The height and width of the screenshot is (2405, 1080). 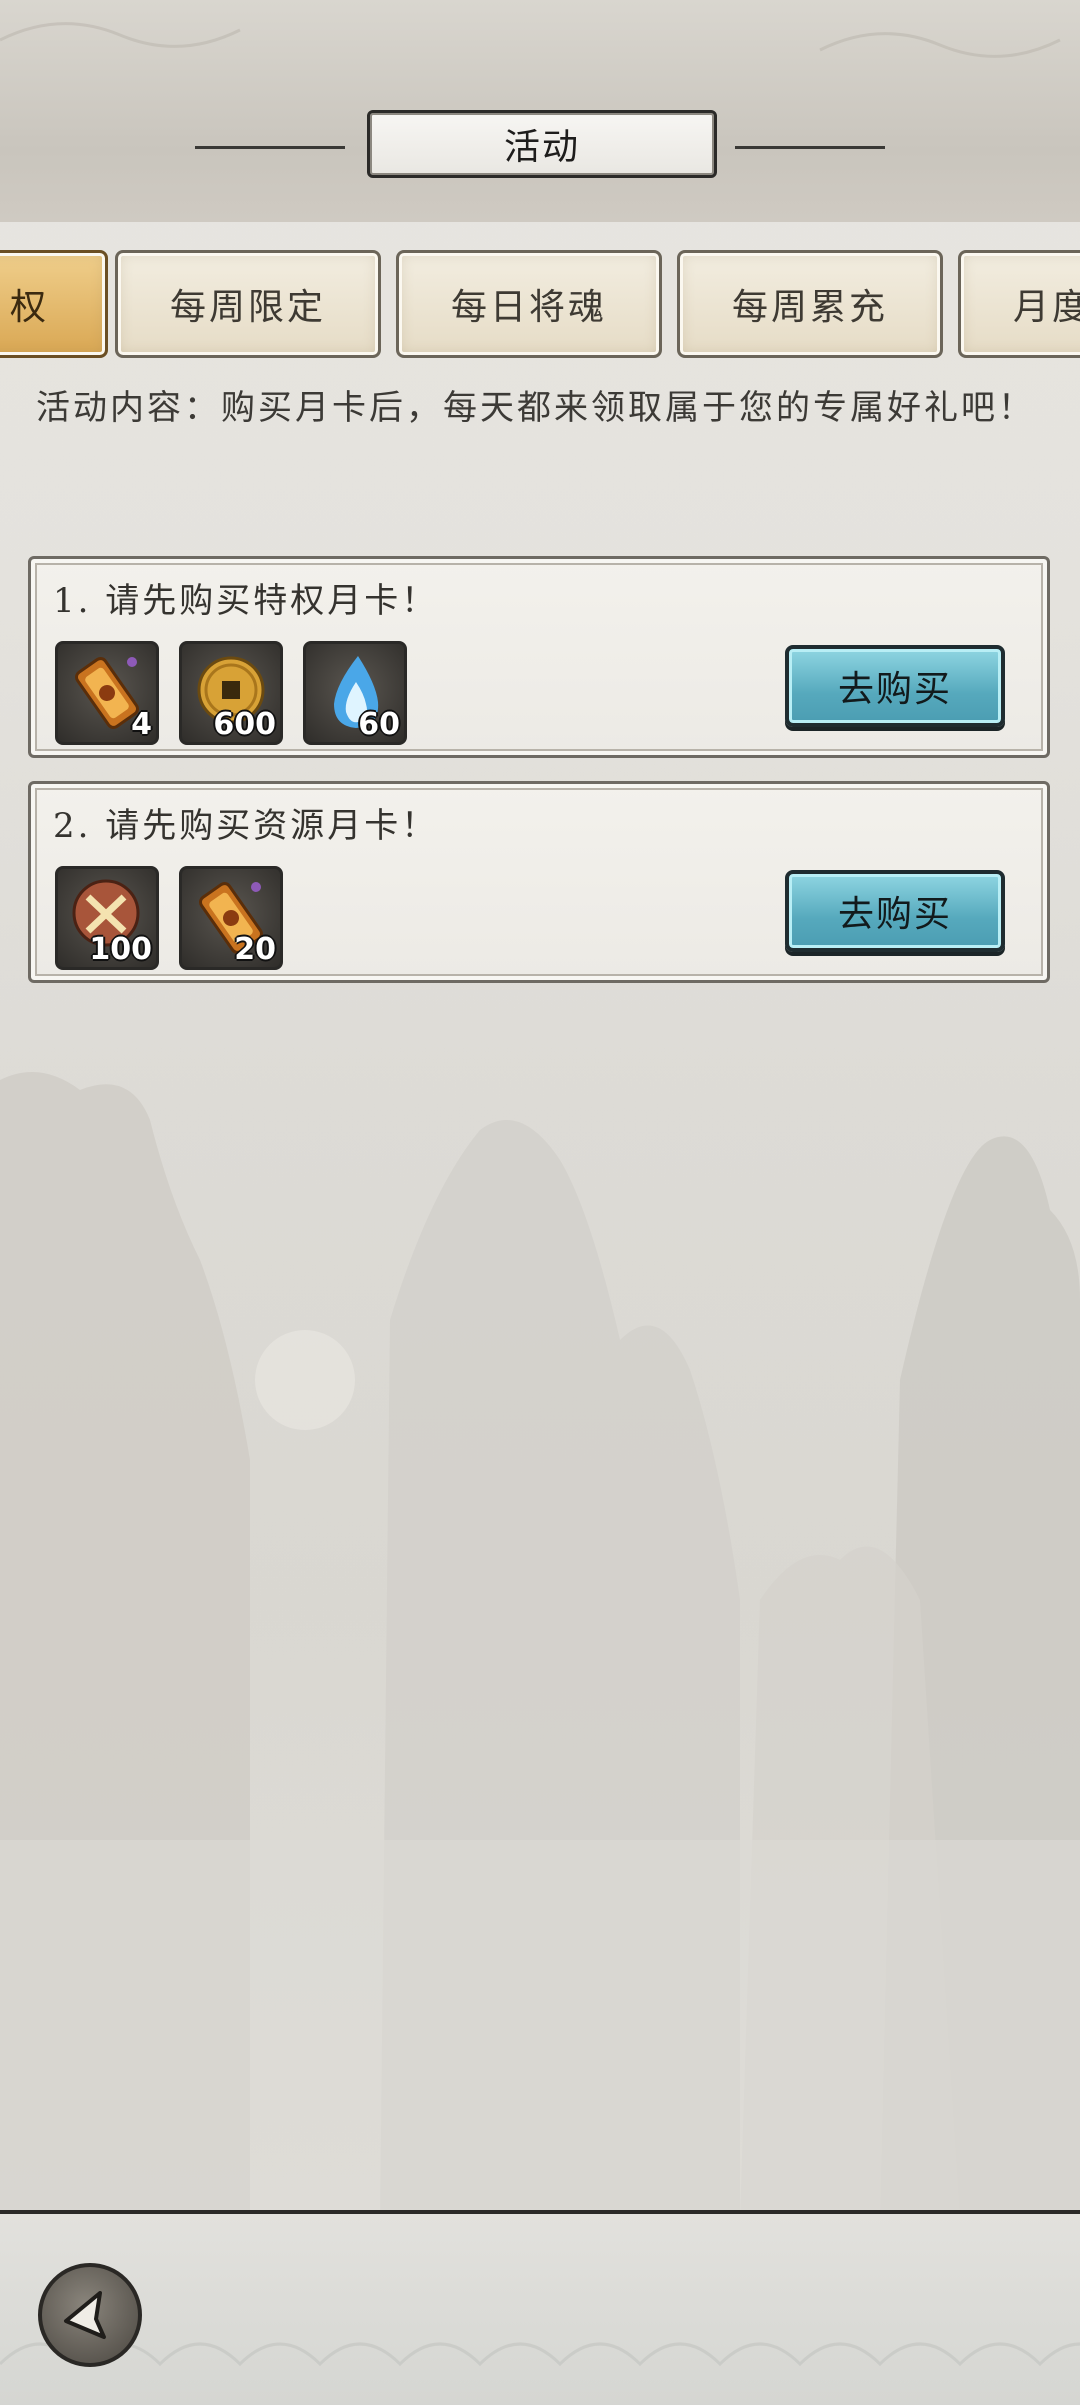 What do you see at coordinates (54, 304) in the screenshot?
I see `tab-privilege: 权` at bounding box center [54, 304].